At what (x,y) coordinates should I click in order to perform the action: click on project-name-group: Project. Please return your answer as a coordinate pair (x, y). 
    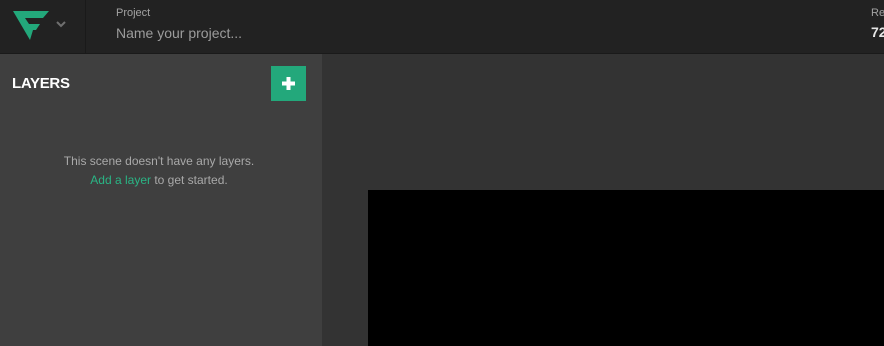
    Looking at the image, I should click on (276, 25).